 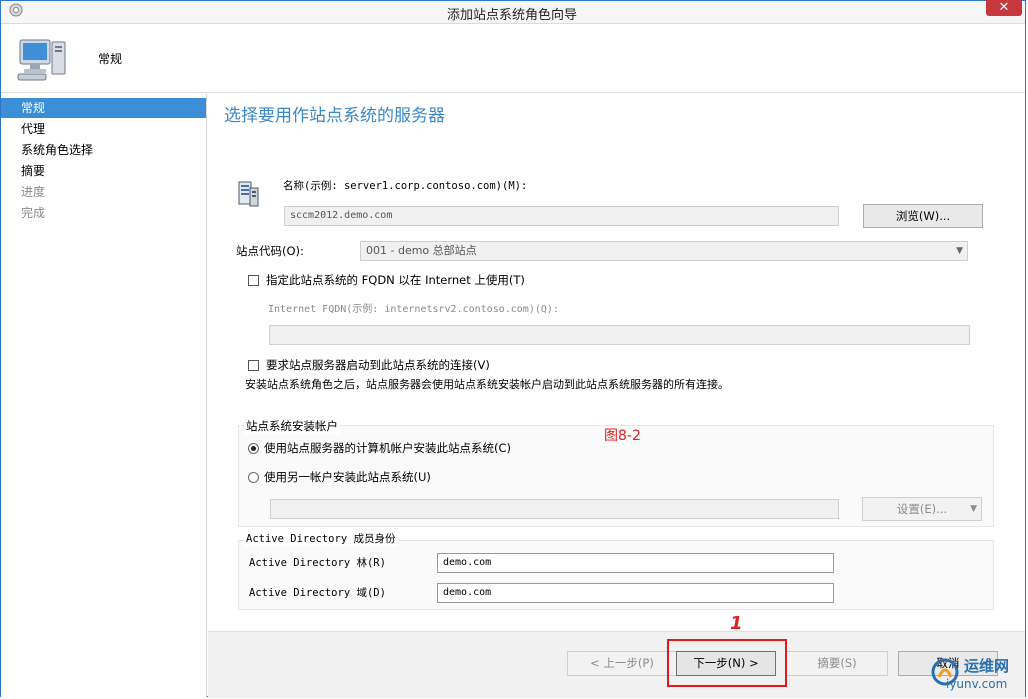 I want to click on summary-button: 摘要(S), so click(x=837, y=663).